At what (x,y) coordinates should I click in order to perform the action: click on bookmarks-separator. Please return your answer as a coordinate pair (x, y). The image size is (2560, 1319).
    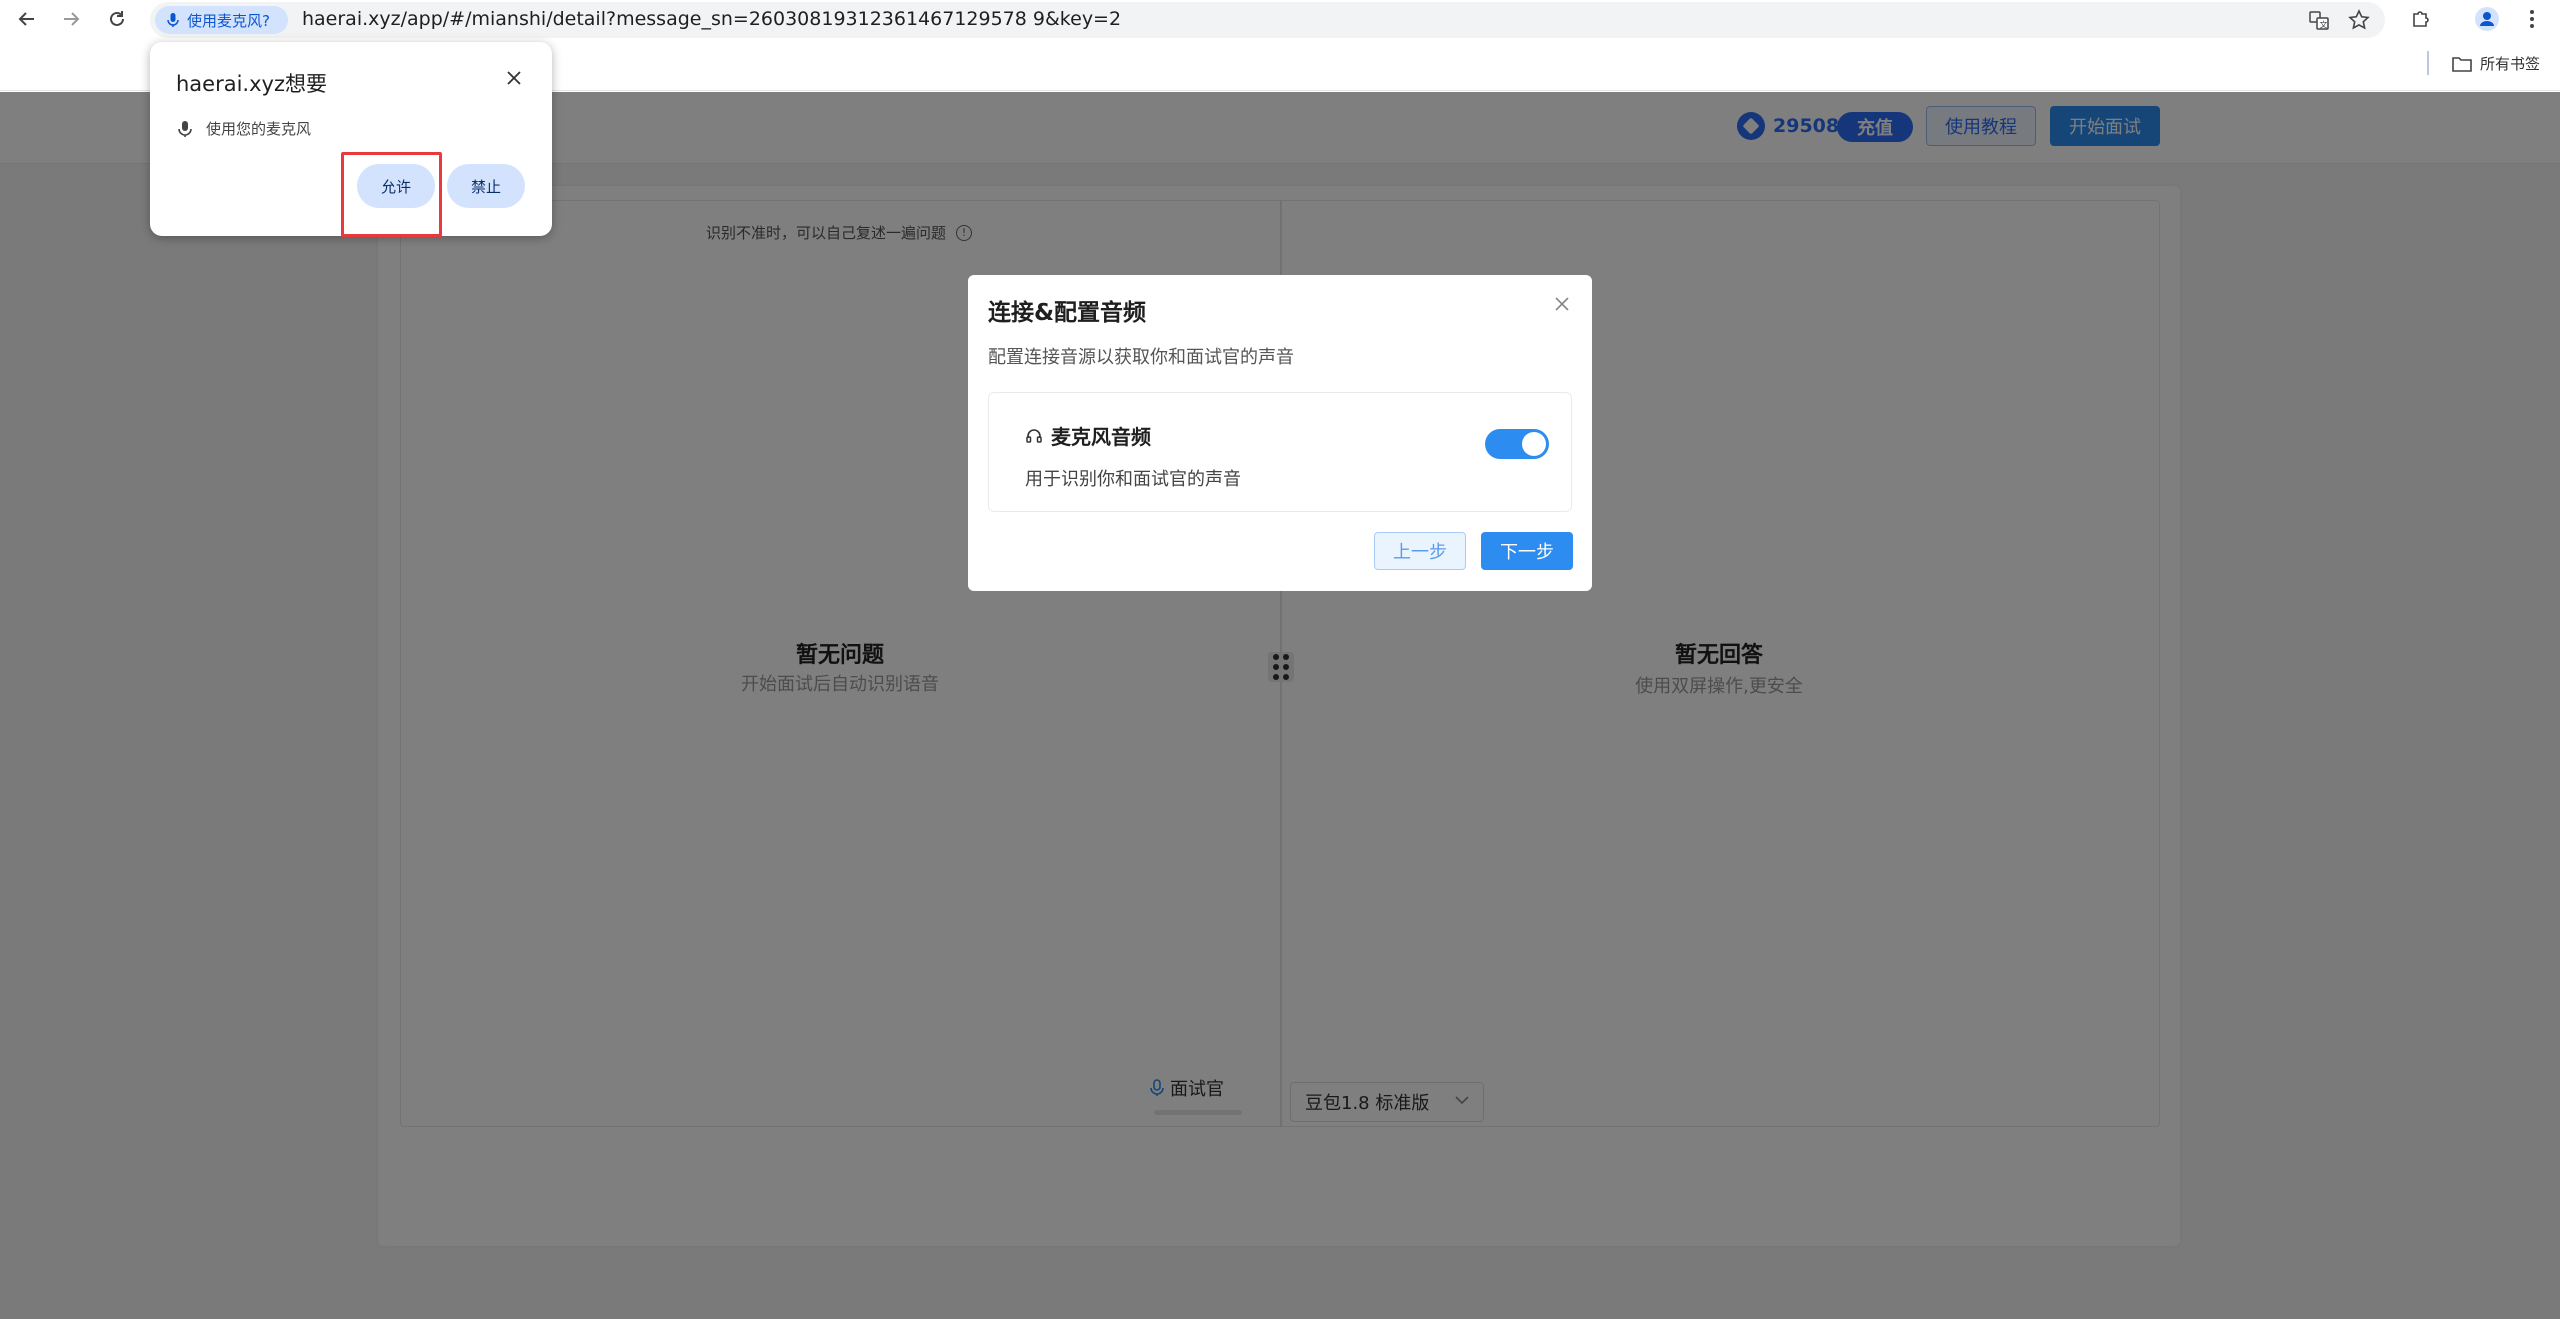
    Looking at the image, I should click on (2428, 63).